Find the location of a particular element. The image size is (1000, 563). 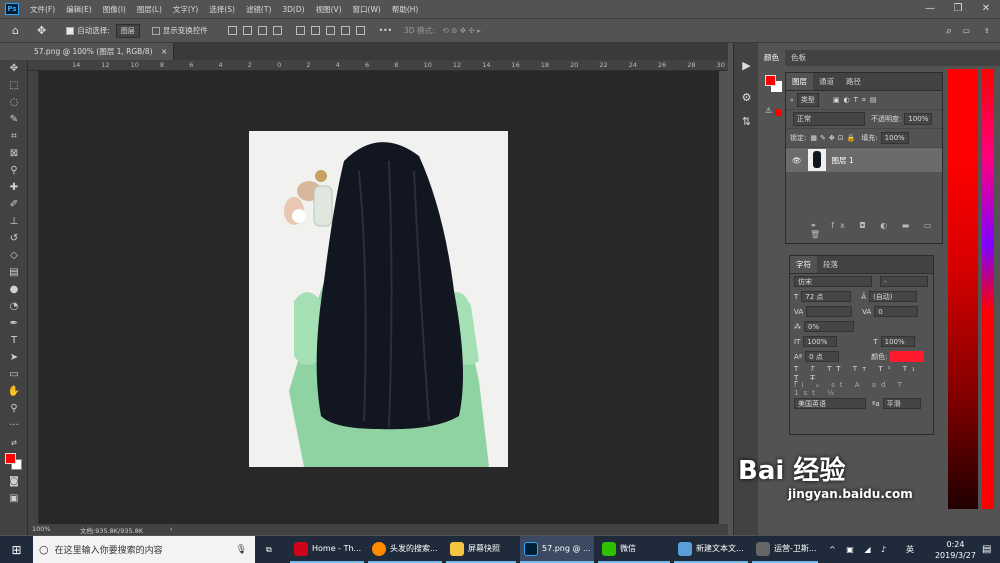

eraser-tool-icon: ◇ is located at coordinates (14, 255).